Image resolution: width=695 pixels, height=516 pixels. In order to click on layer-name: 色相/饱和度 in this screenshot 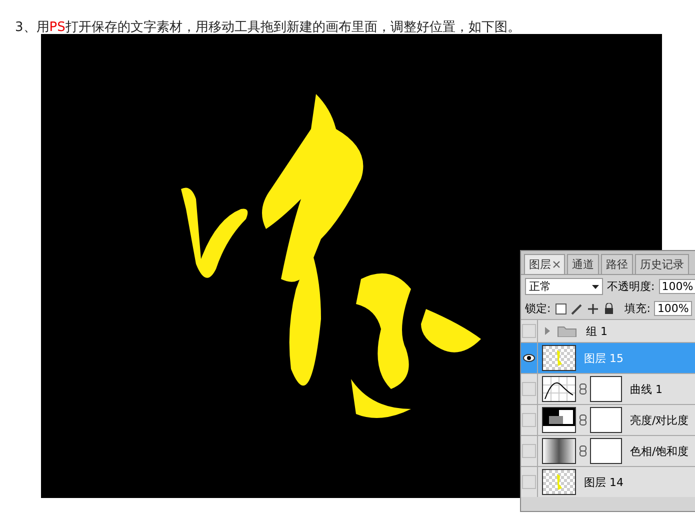, I will do `click(659, 451)`.